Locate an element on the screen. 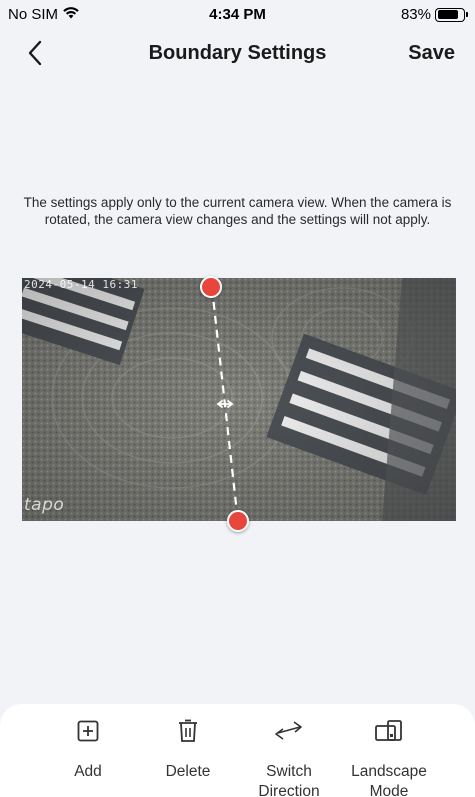 This screenshot has width=475, height=797. add-button: Add is located at coordinates (88, 749).